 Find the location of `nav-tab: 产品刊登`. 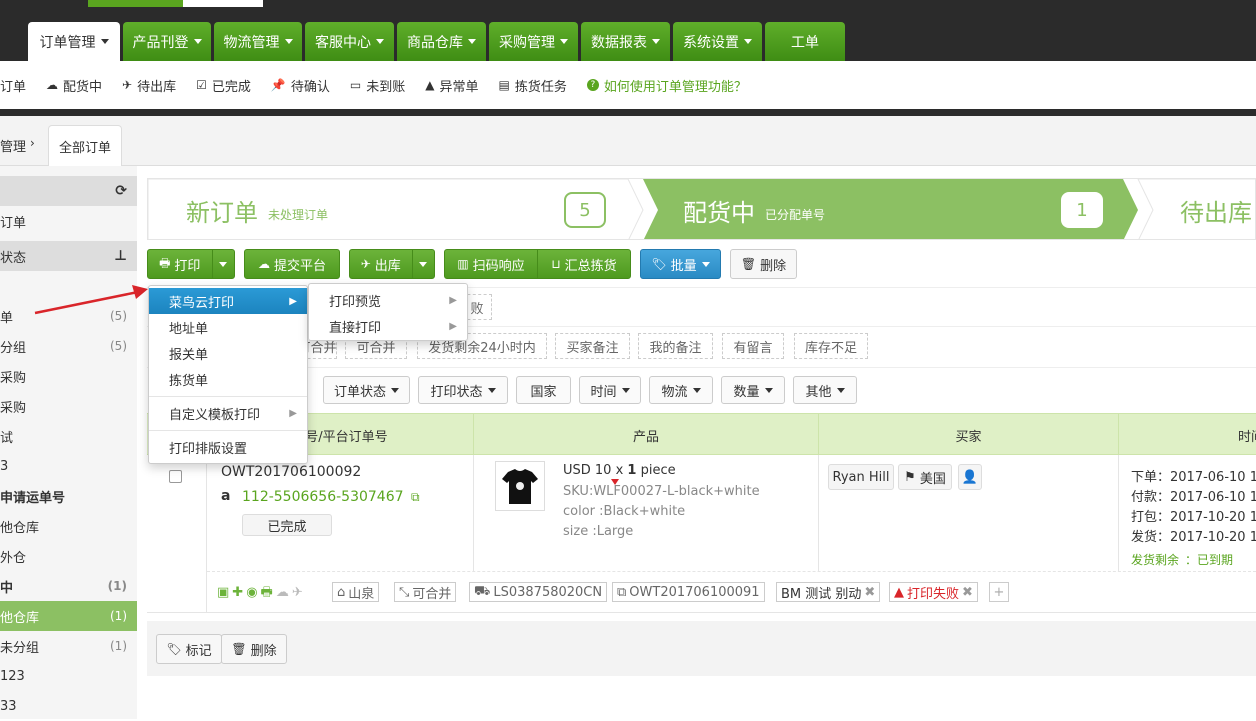

nav-tab: 产品刊登 is located at coordinates (167, 41).